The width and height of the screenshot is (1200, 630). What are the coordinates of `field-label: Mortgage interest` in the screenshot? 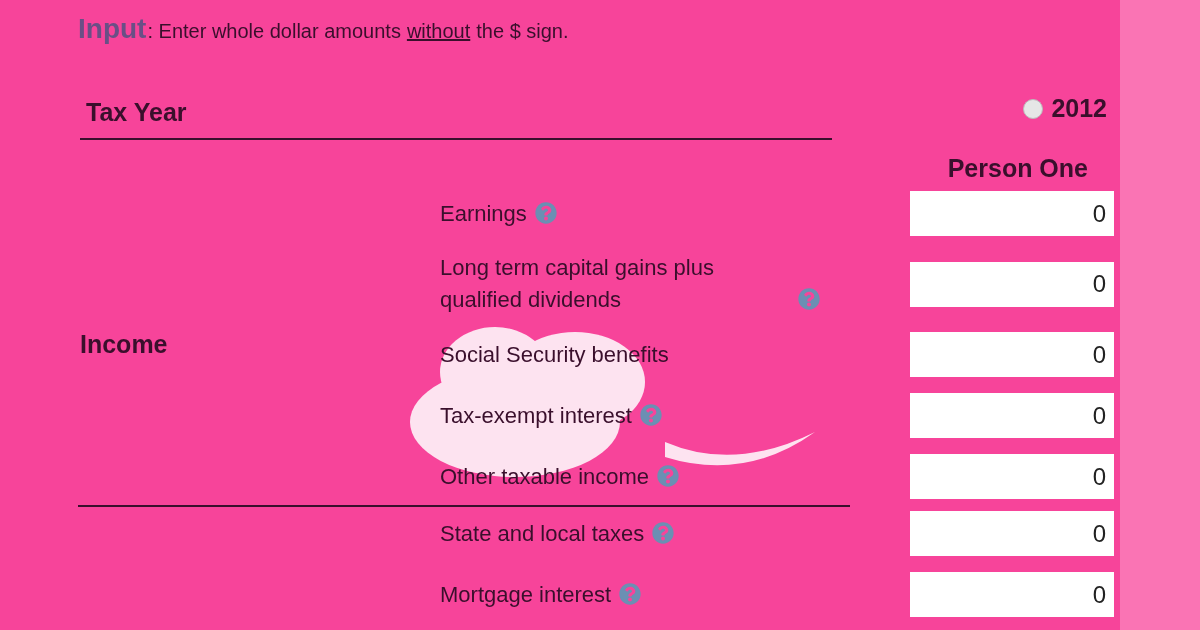 It's located at (526, 594).